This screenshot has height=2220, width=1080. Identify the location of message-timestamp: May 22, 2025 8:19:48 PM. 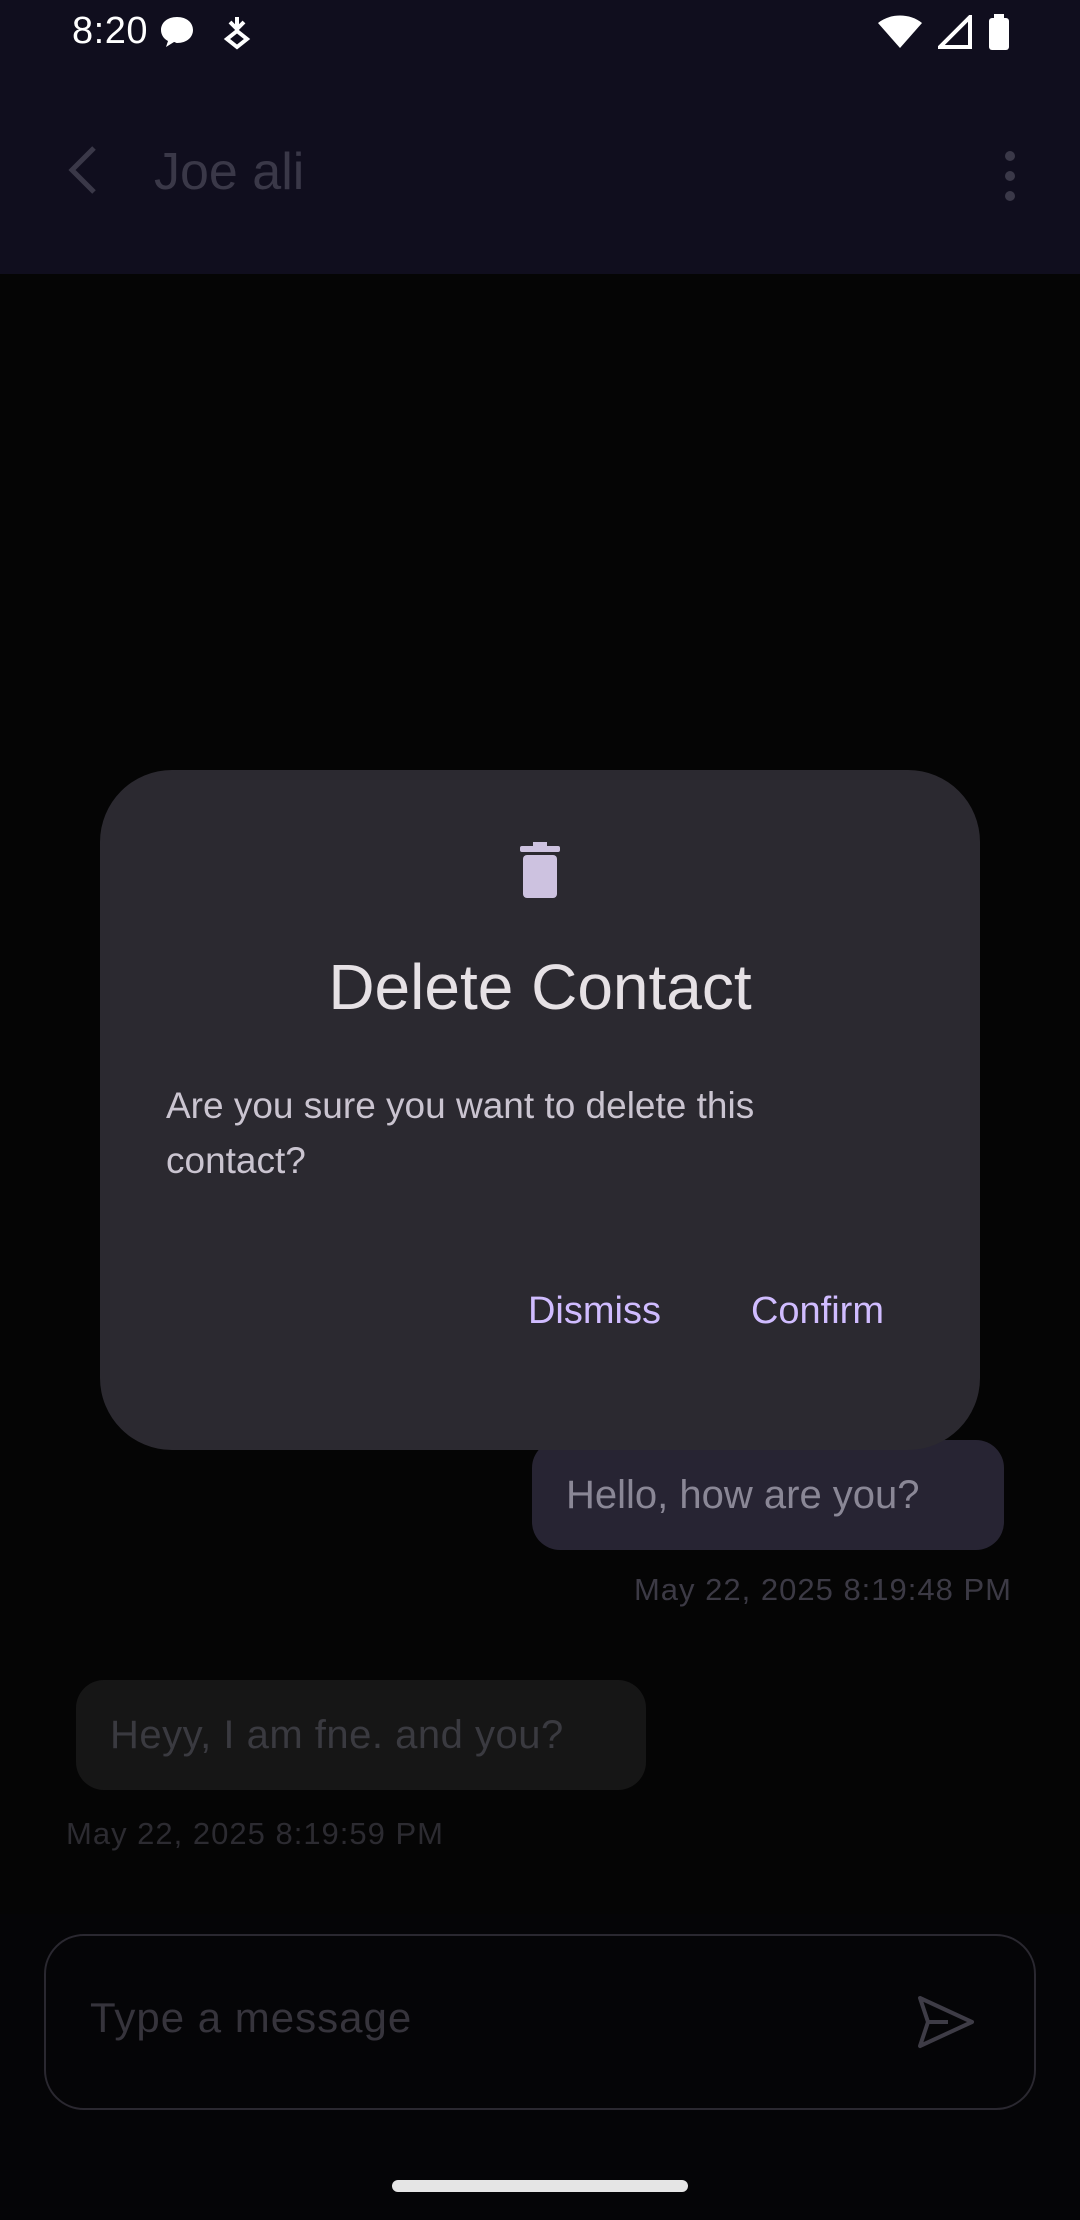
(822, 1589).